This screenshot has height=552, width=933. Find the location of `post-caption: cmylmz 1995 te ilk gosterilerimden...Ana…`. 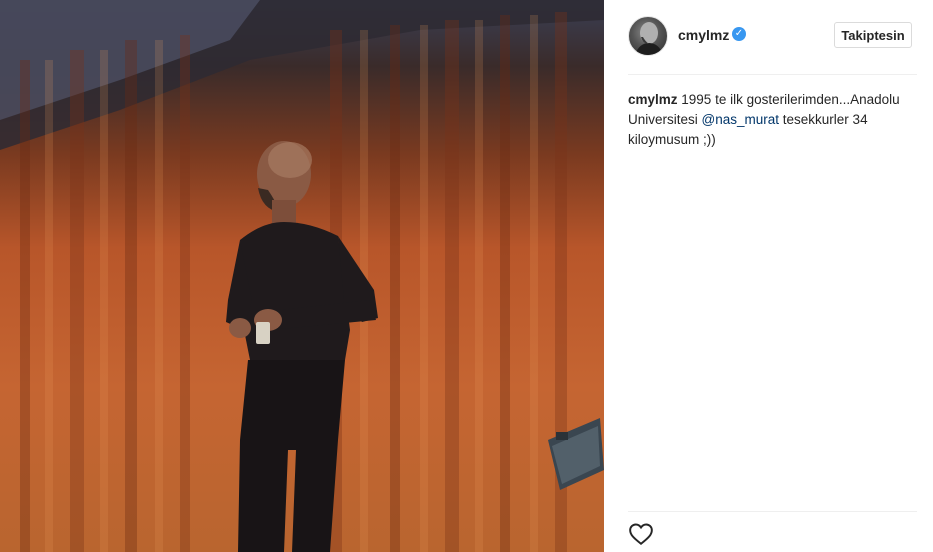

post-caption: cmylmz 1995 te ilk gosterilerimden...Ana… is located at coordinates (768, 120).